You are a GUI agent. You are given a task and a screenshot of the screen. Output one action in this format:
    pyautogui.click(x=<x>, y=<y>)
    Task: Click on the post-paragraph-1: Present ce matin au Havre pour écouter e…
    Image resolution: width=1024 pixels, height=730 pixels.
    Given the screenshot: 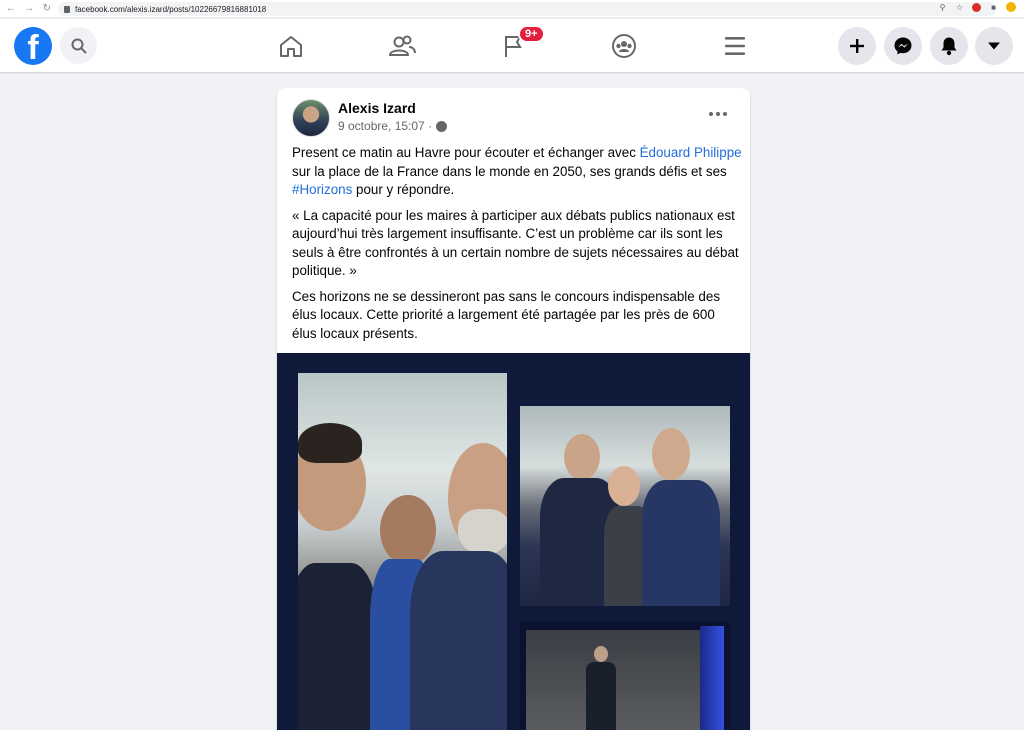 What is the action you would take?
    pyautogui.click(x=517, y=172)
    